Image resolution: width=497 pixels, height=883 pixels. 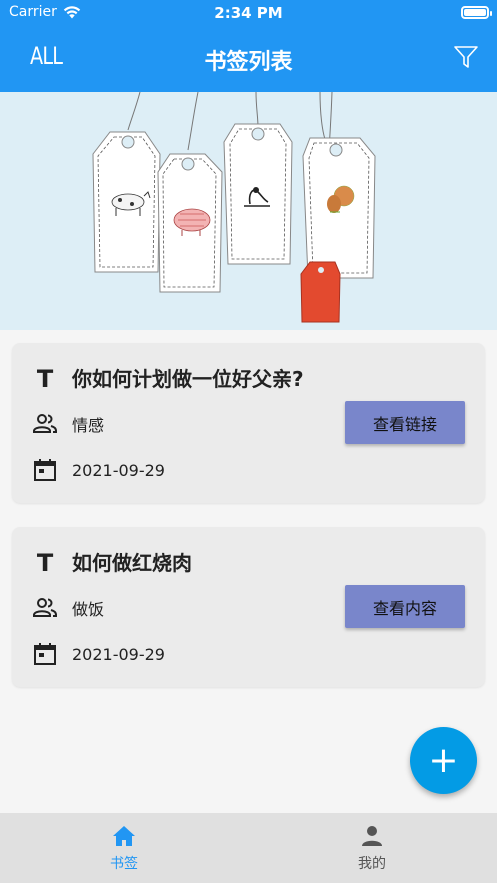 What do you see at coordinates (248, 848) in the screenshot?
I see `bottom-nav: 书签 我的` at bounding box center [248, 848].